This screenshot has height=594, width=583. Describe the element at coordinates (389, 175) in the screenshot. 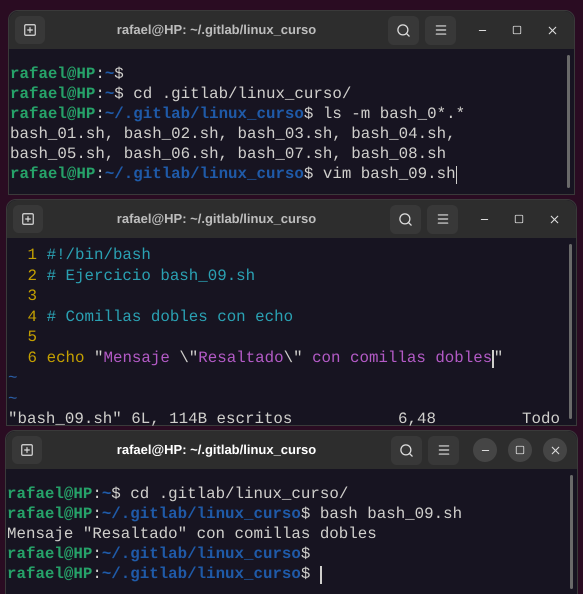

I see `command-text: vim bash_09.sh` at that location.